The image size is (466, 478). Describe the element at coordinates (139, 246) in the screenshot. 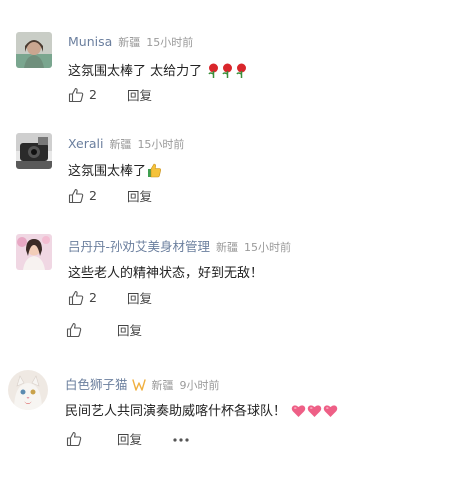

I see `username: 吕丹丹-孙劝艾美身材管理` at that location.